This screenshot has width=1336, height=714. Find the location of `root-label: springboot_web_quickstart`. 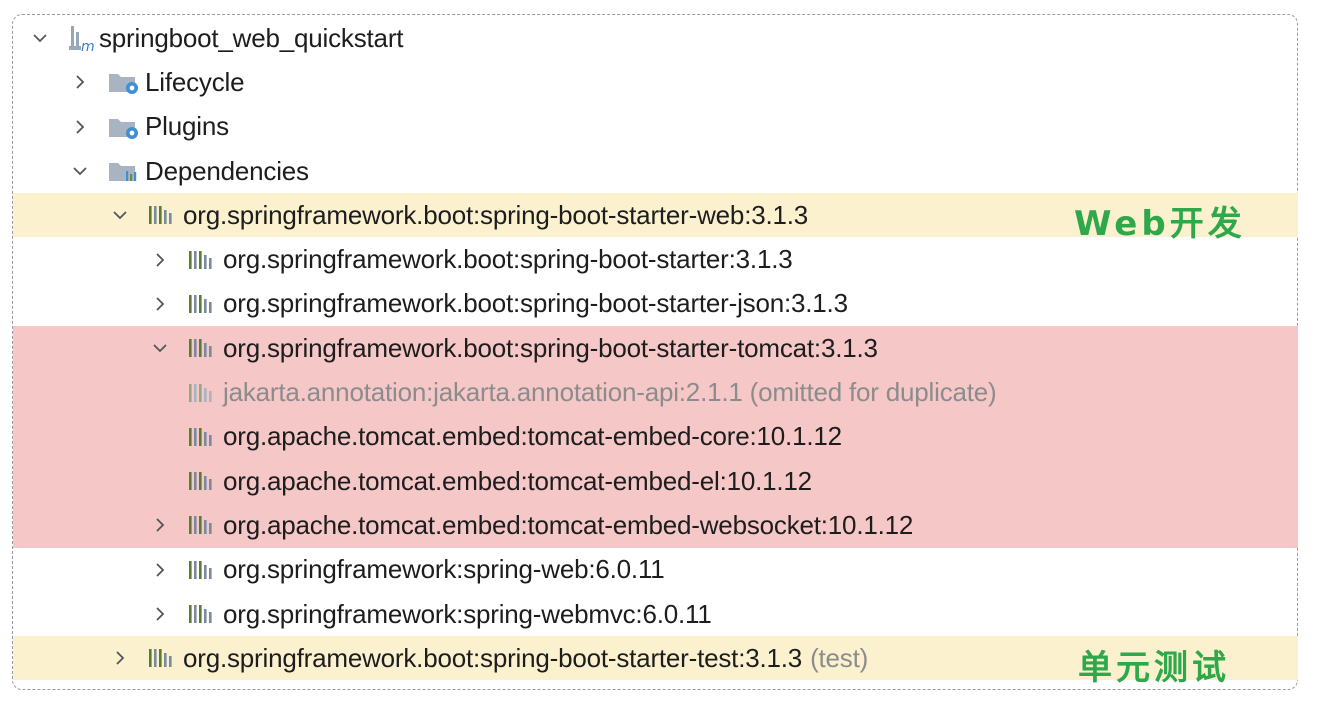

root-label: springboot_web_quickstart is located at coordinates (251, 37).